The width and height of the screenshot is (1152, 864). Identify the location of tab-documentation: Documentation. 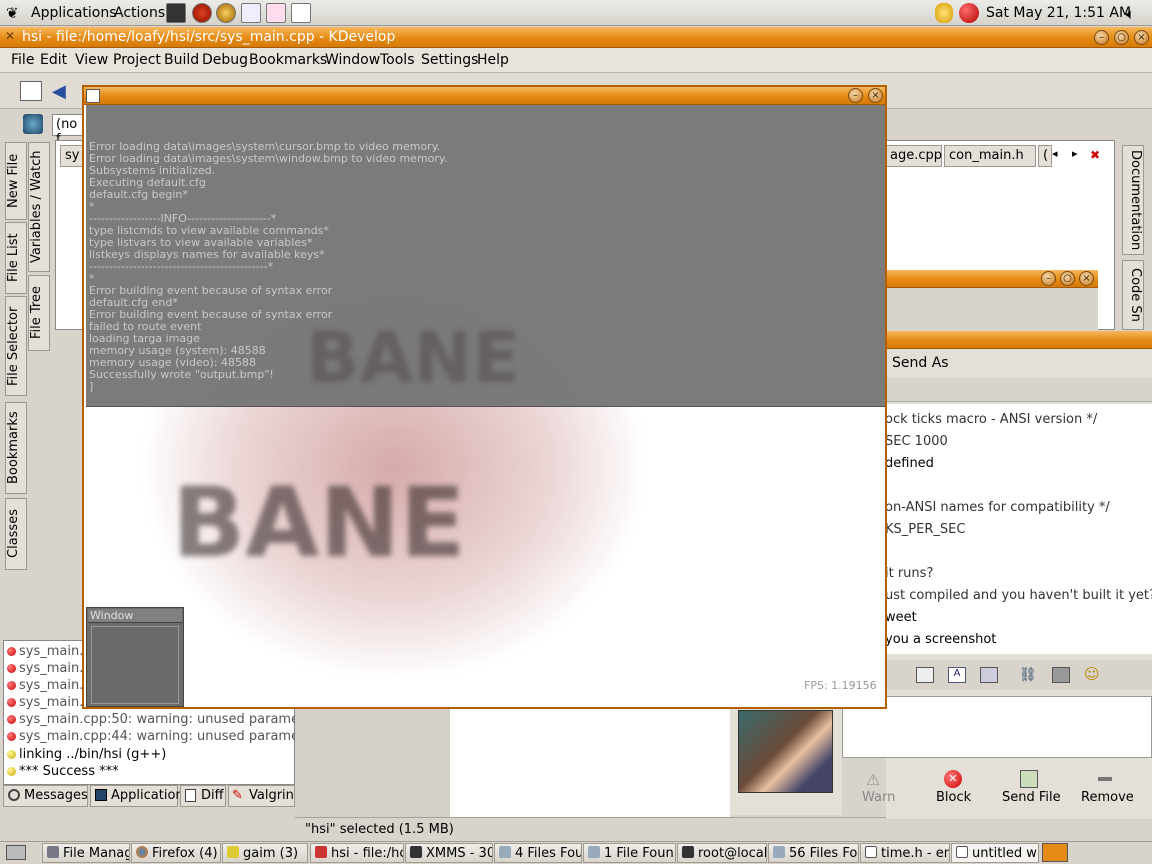
(1133, 200).